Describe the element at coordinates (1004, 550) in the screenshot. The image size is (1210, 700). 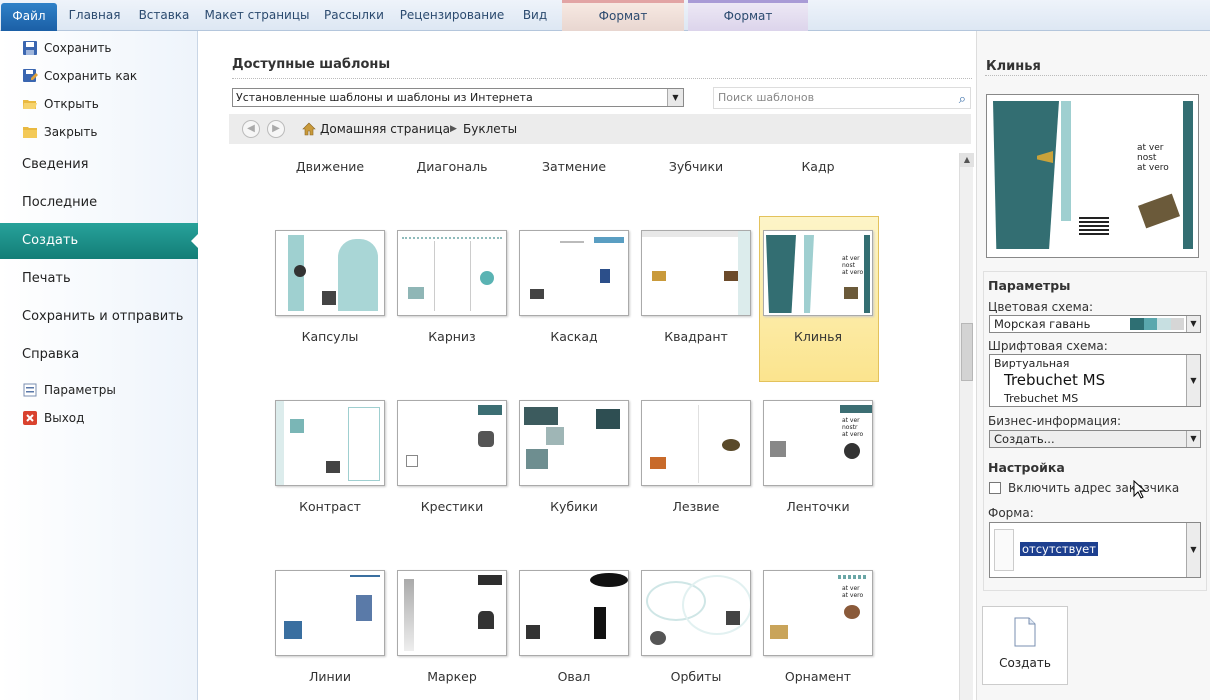
I see `form-option-icon` at that location.